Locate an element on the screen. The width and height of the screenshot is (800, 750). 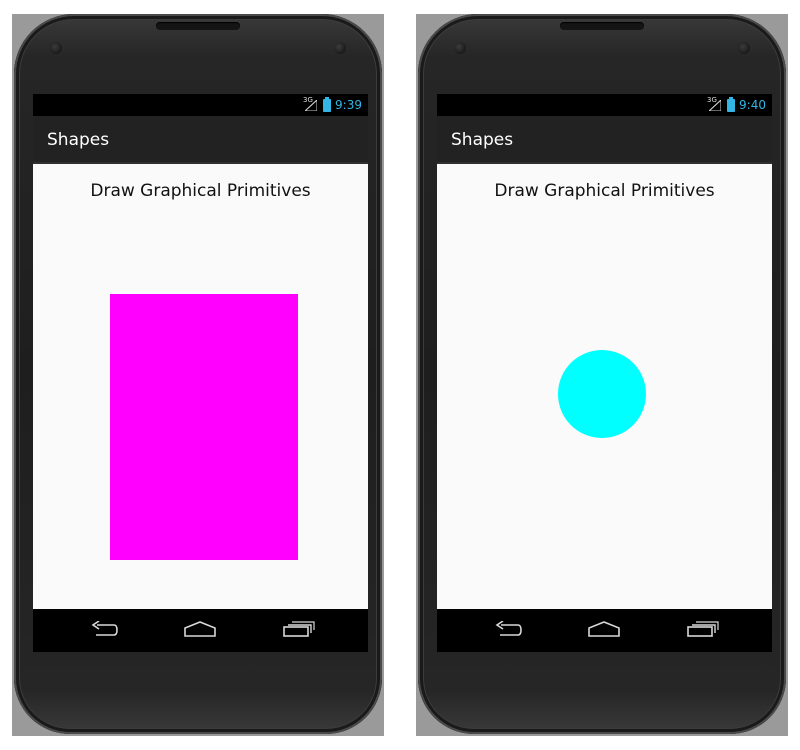
cyan-circle is located at coordinates (602, 394).